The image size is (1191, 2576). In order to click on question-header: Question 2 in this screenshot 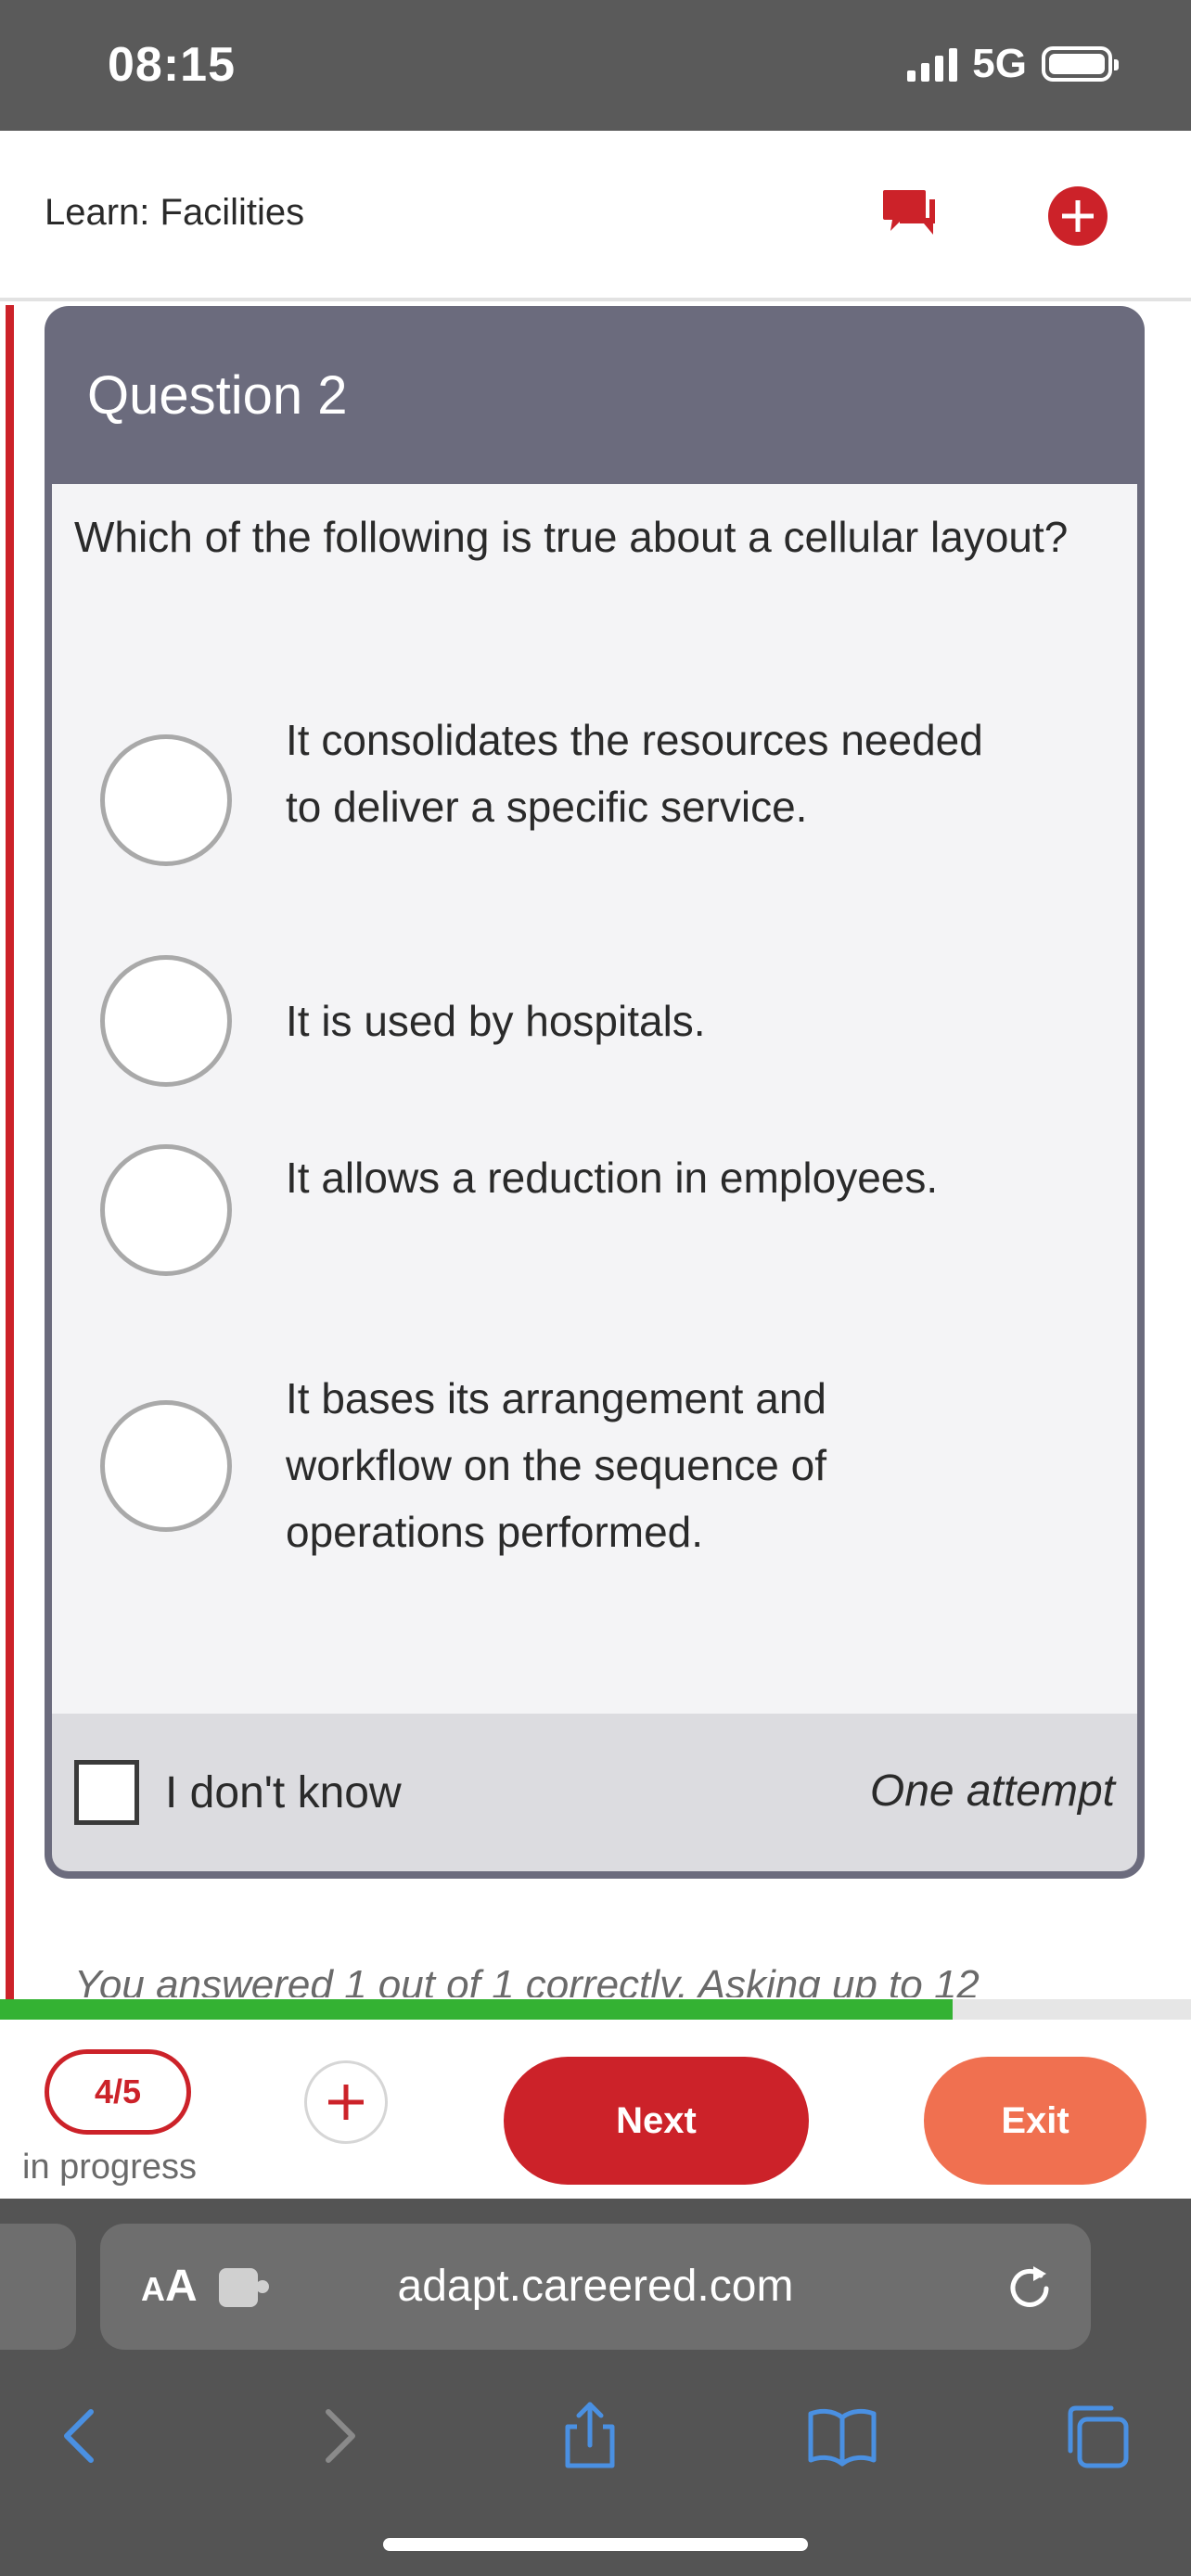, I will do `click(594, 395)`.